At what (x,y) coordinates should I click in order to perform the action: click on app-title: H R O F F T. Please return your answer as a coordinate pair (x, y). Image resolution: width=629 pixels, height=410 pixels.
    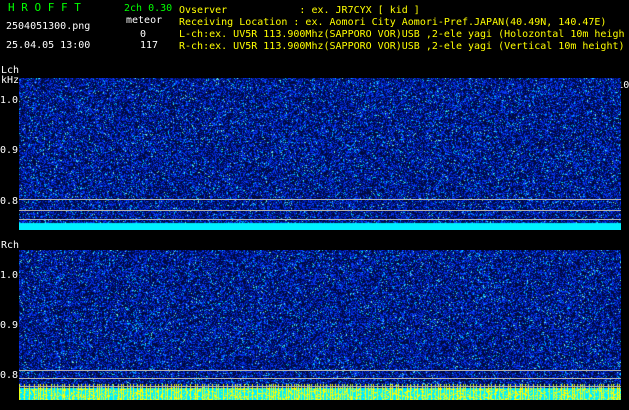
    Looking at the image, I should click on (44, 7).